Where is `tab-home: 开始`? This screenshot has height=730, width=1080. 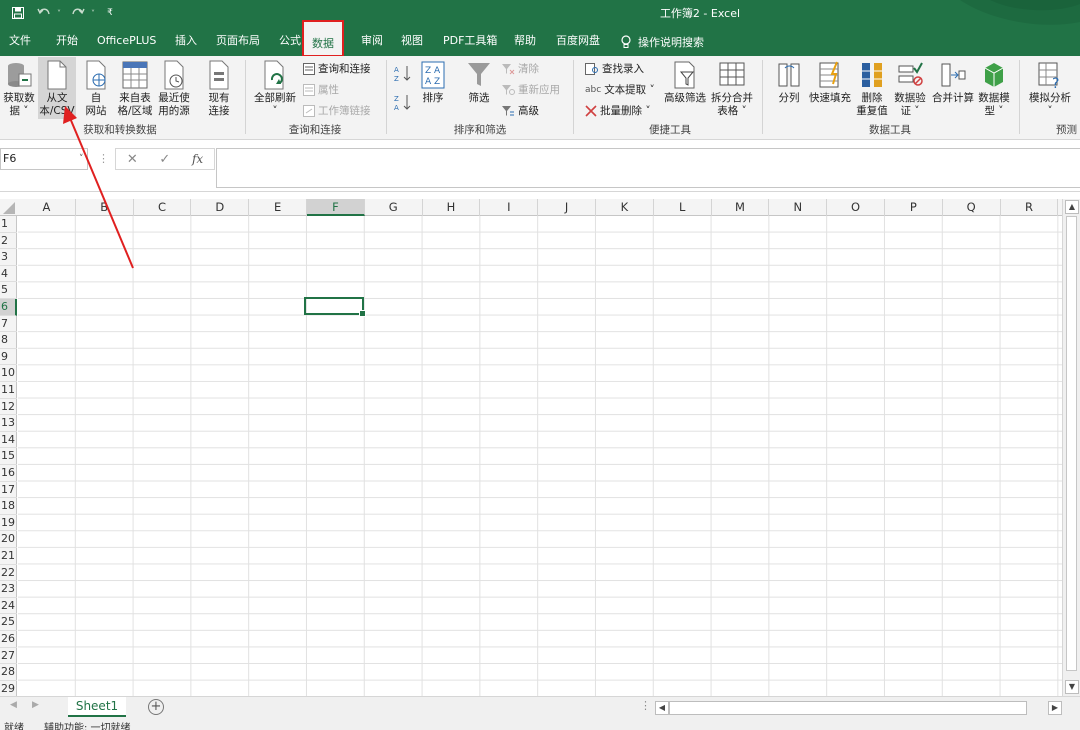
tab-home: 开始 is located at coordinates (67, 41).